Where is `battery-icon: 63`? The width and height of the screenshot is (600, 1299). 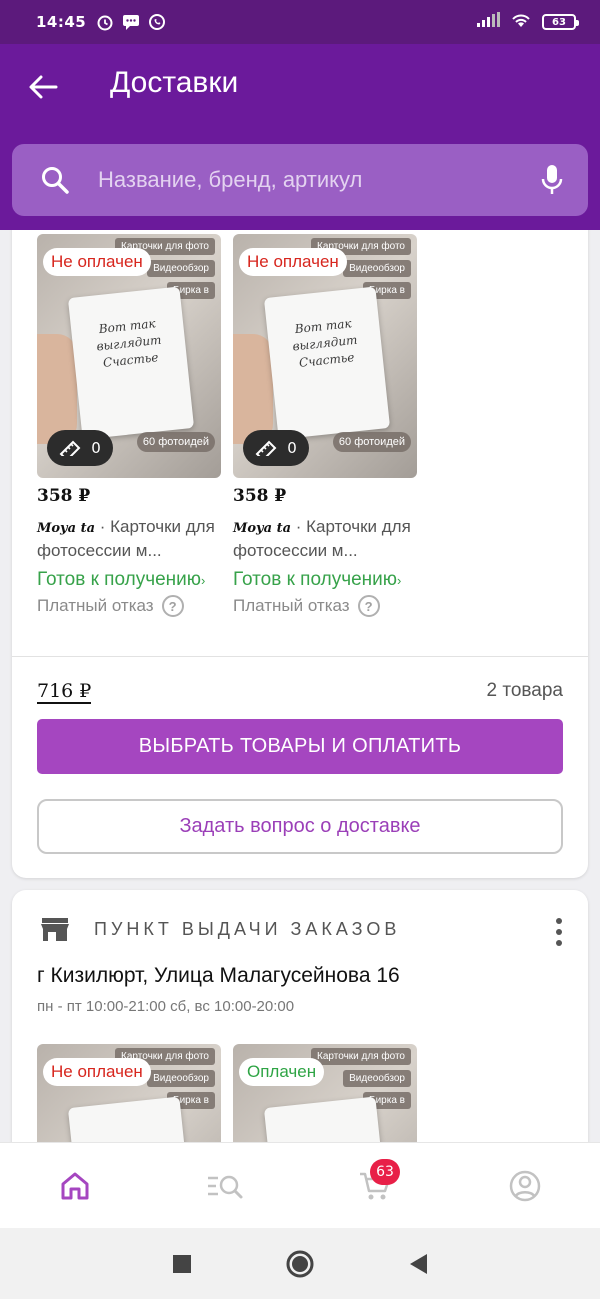 battery-icon: 63 is located at coordinates (560, 22).